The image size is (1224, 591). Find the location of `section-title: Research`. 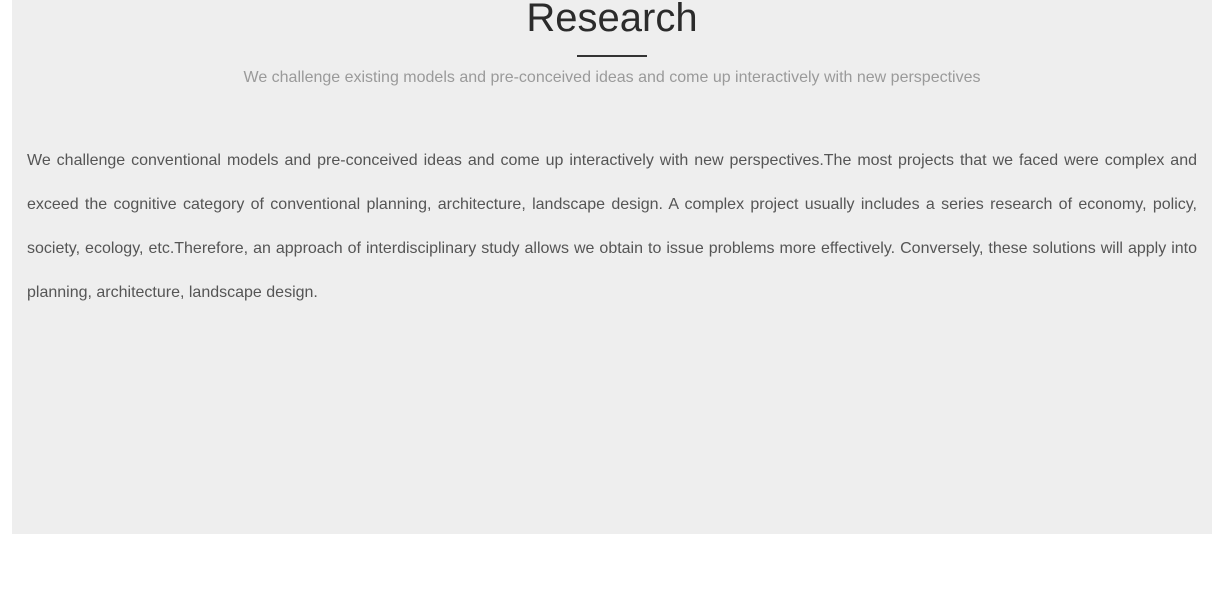

section-title: Research is located at coordinates (612, 20).